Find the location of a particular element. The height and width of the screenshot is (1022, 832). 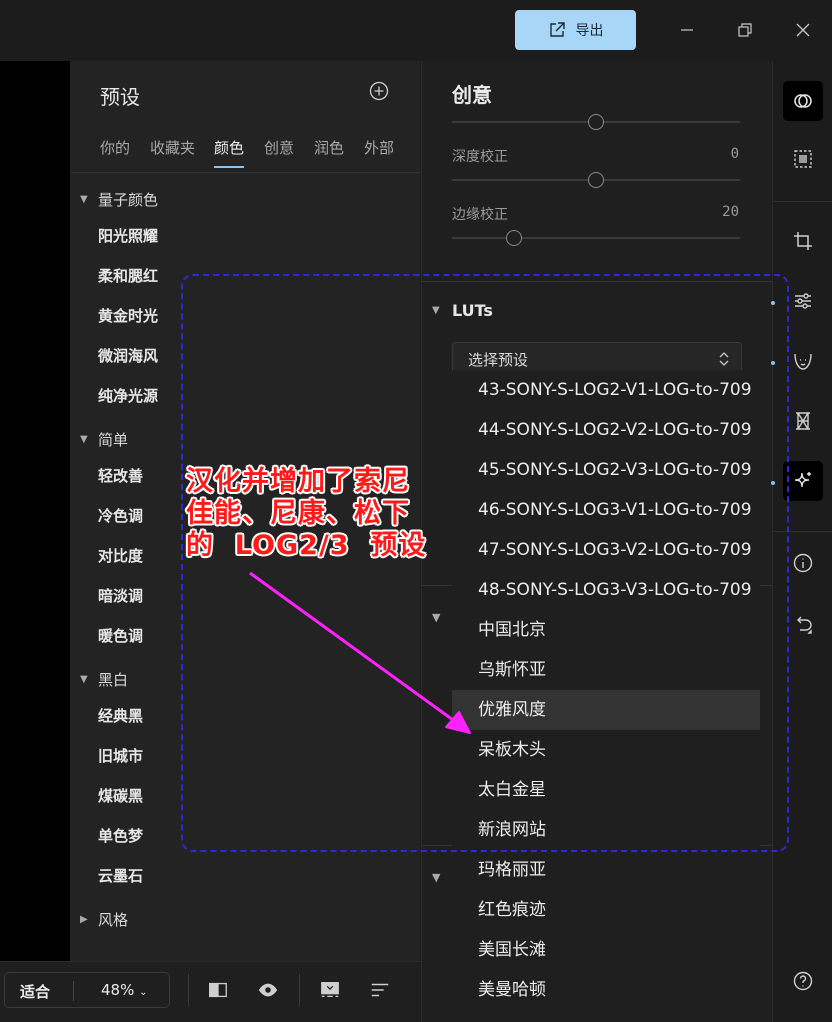

fit-button: 适合 is located at coordinates (35, 991).